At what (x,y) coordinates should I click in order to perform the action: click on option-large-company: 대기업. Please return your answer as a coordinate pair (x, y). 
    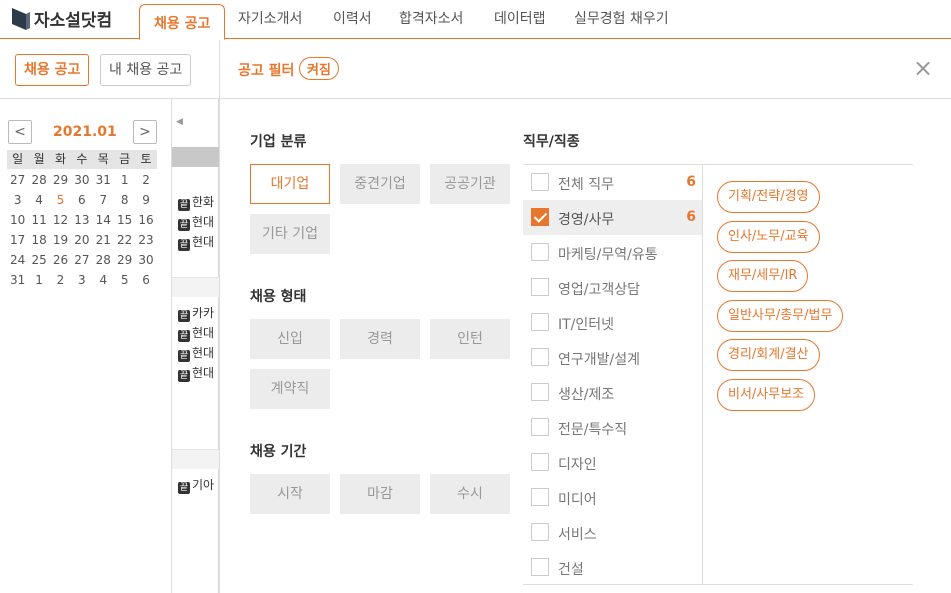
    Looking at the image, I should click on (290, 184).